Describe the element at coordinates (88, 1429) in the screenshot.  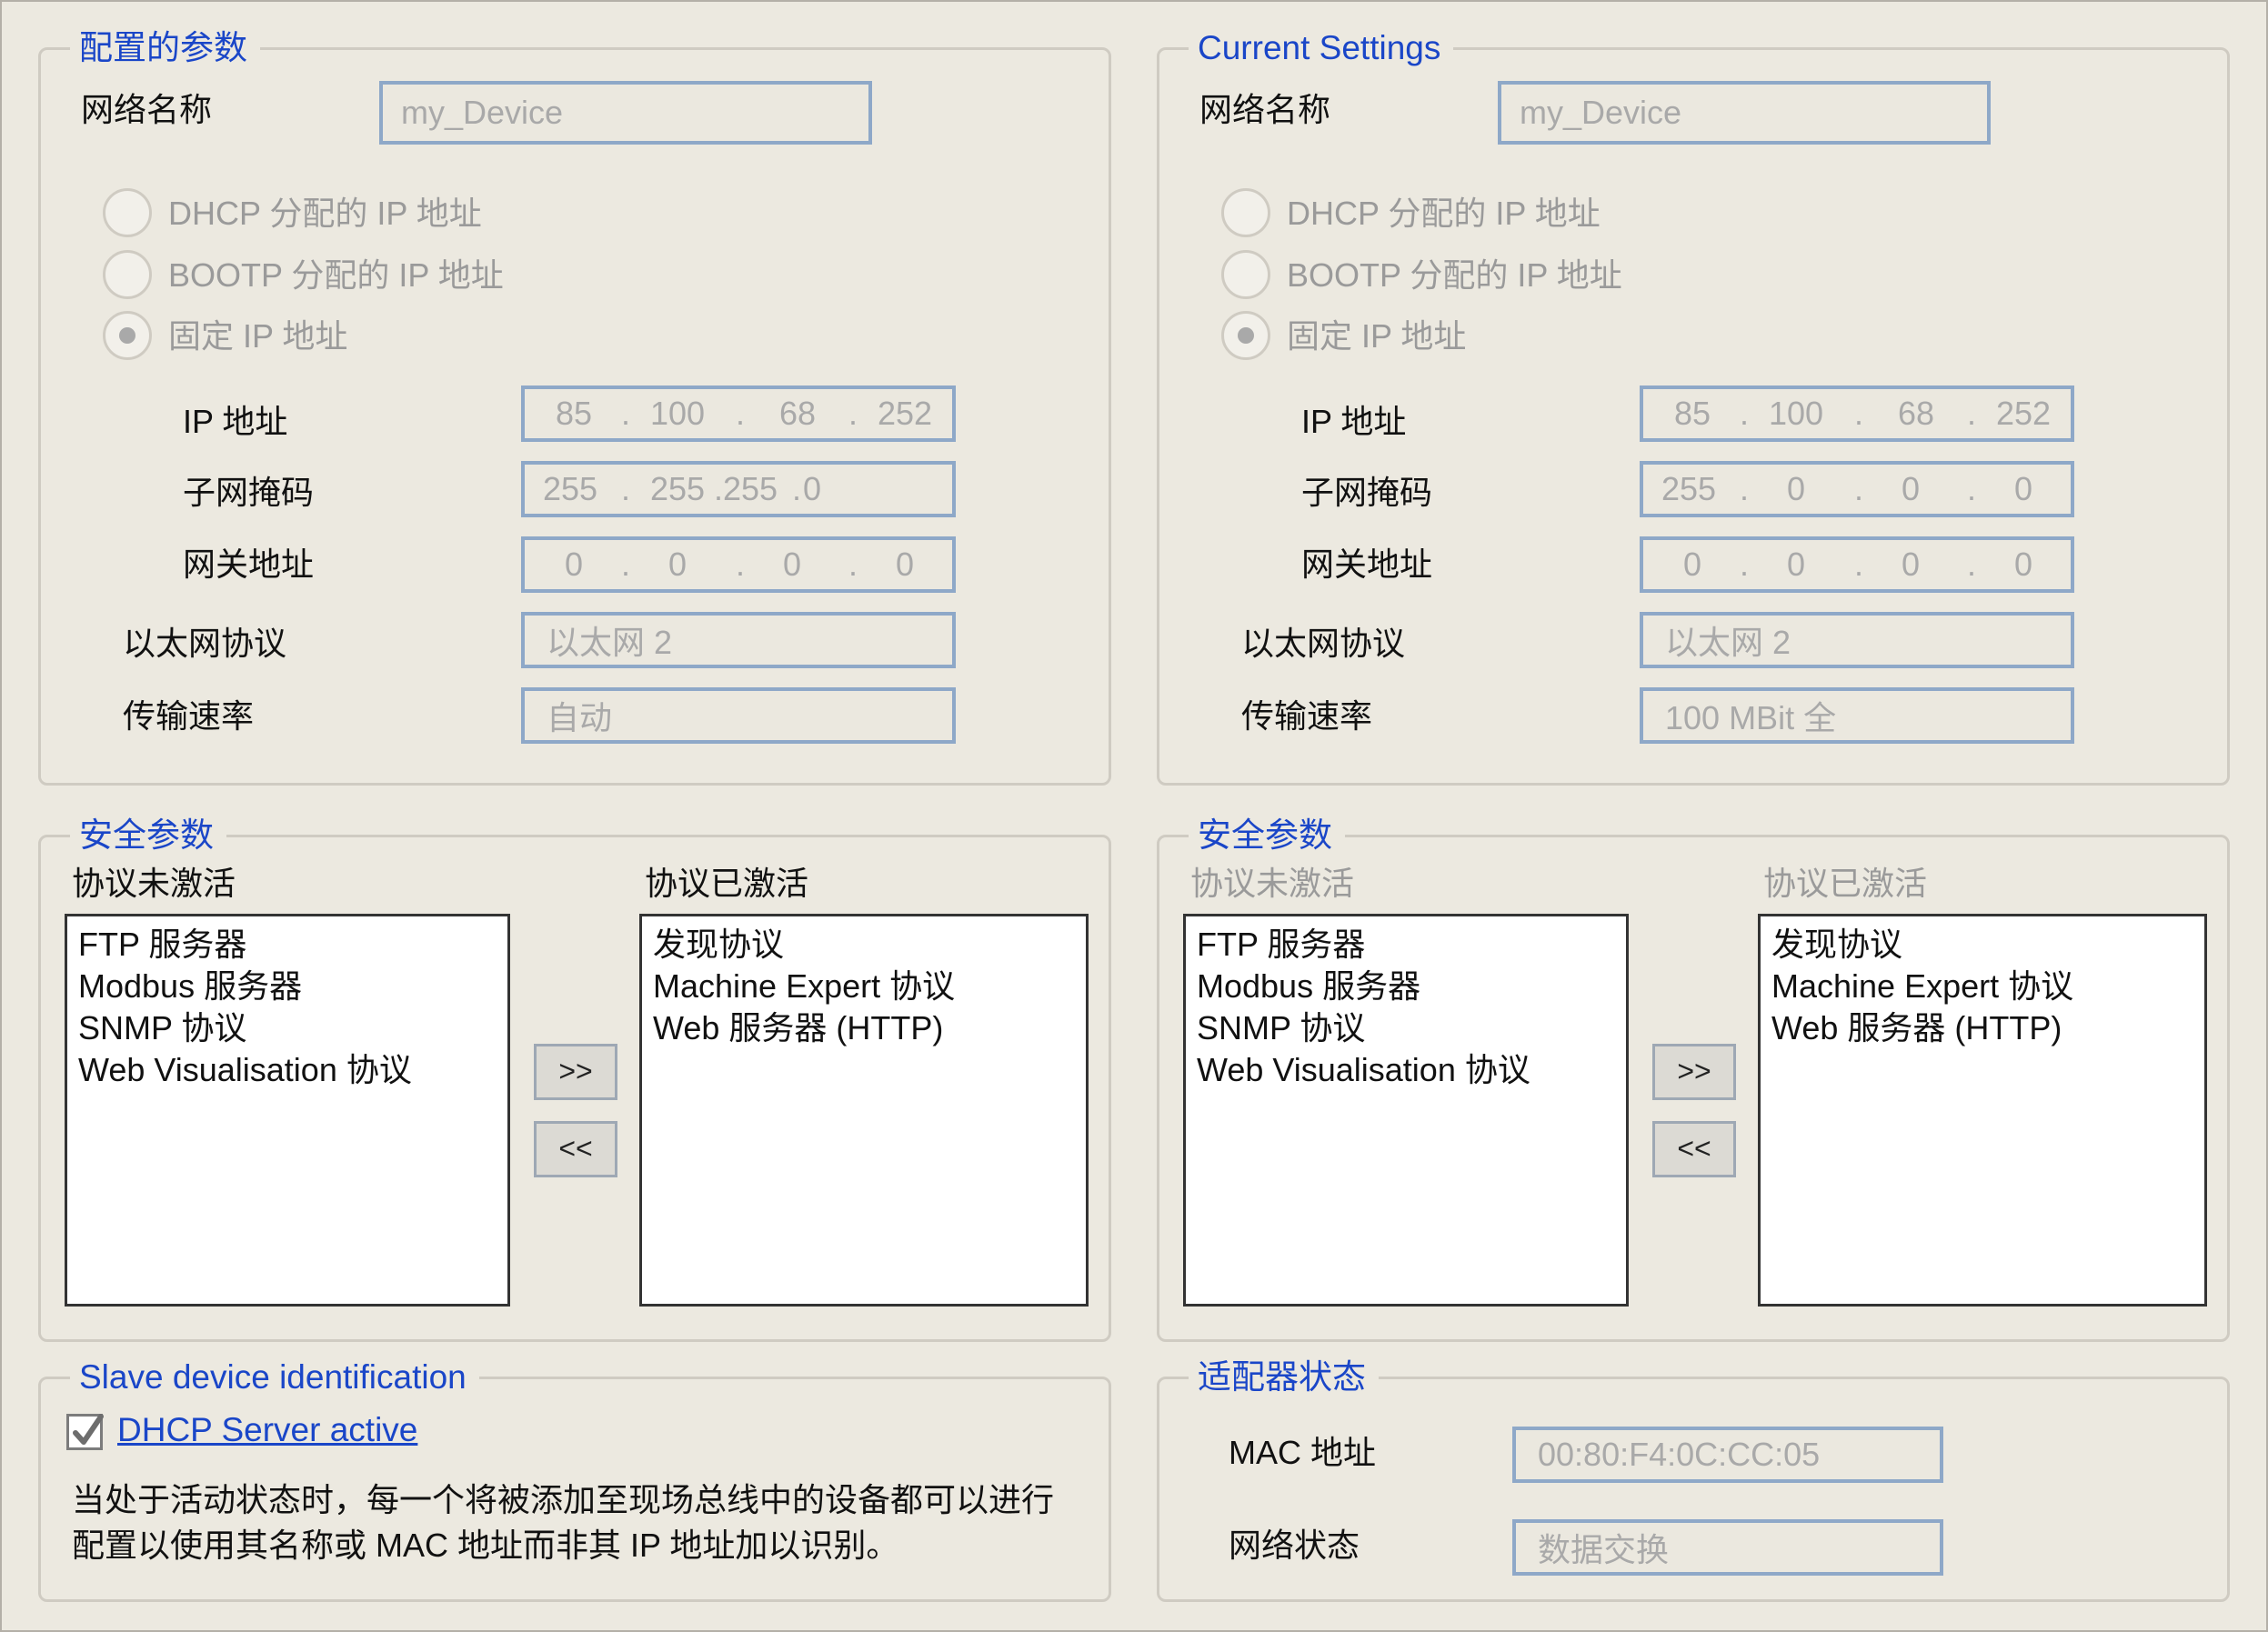
I see `checkmark-icon` at that location.